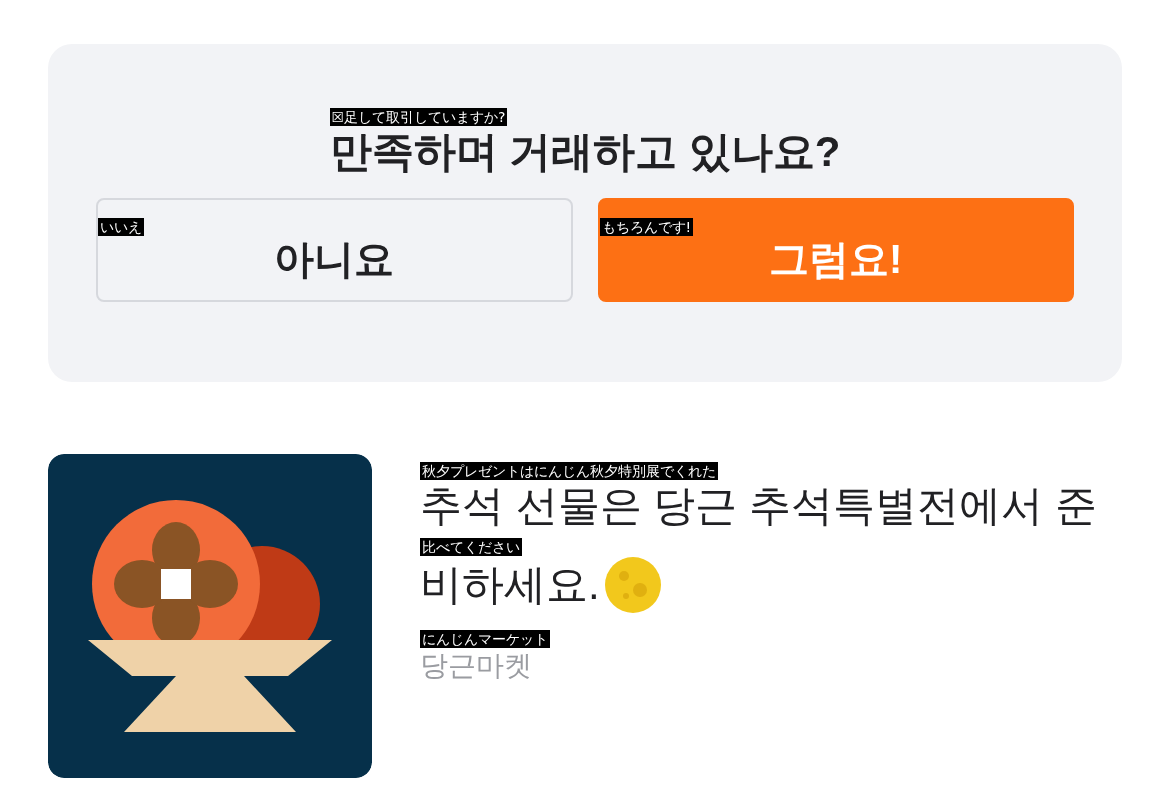 The width and height of the screenshot is (1170, 800). Describe the element at coordinates (835, 250) in the screenshot. I see `yes-button: もちろんです! 그럼요!` at that location.